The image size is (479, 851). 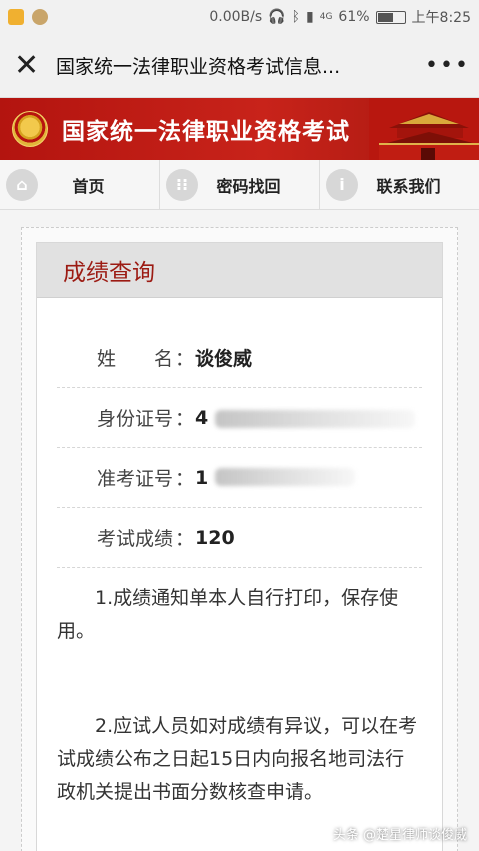 I want to click on grid-icon: ⁝⁝, so click(x=182, y=184).